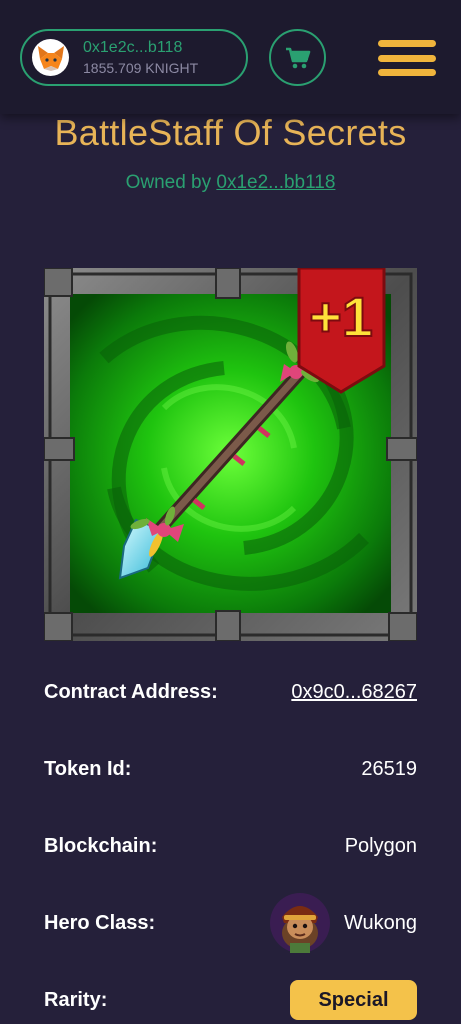  I want to click on owner-address-link: 0x1e2...bb118, so click(275, 182).